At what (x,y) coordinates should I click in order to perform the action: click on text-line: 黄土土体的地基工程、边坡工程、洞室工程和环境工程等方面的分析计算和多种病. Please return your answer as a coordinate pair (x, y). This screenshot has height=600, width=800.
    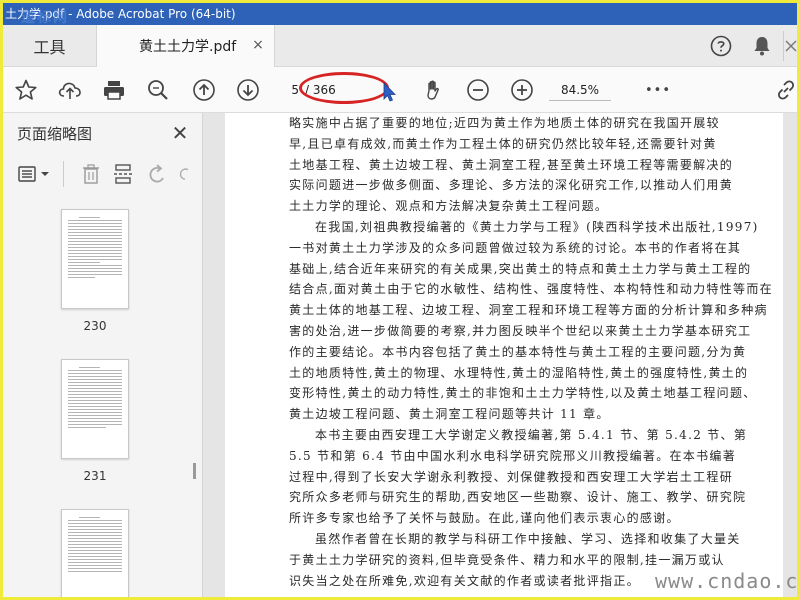
    Looking at the image, I should click on (528, 310).